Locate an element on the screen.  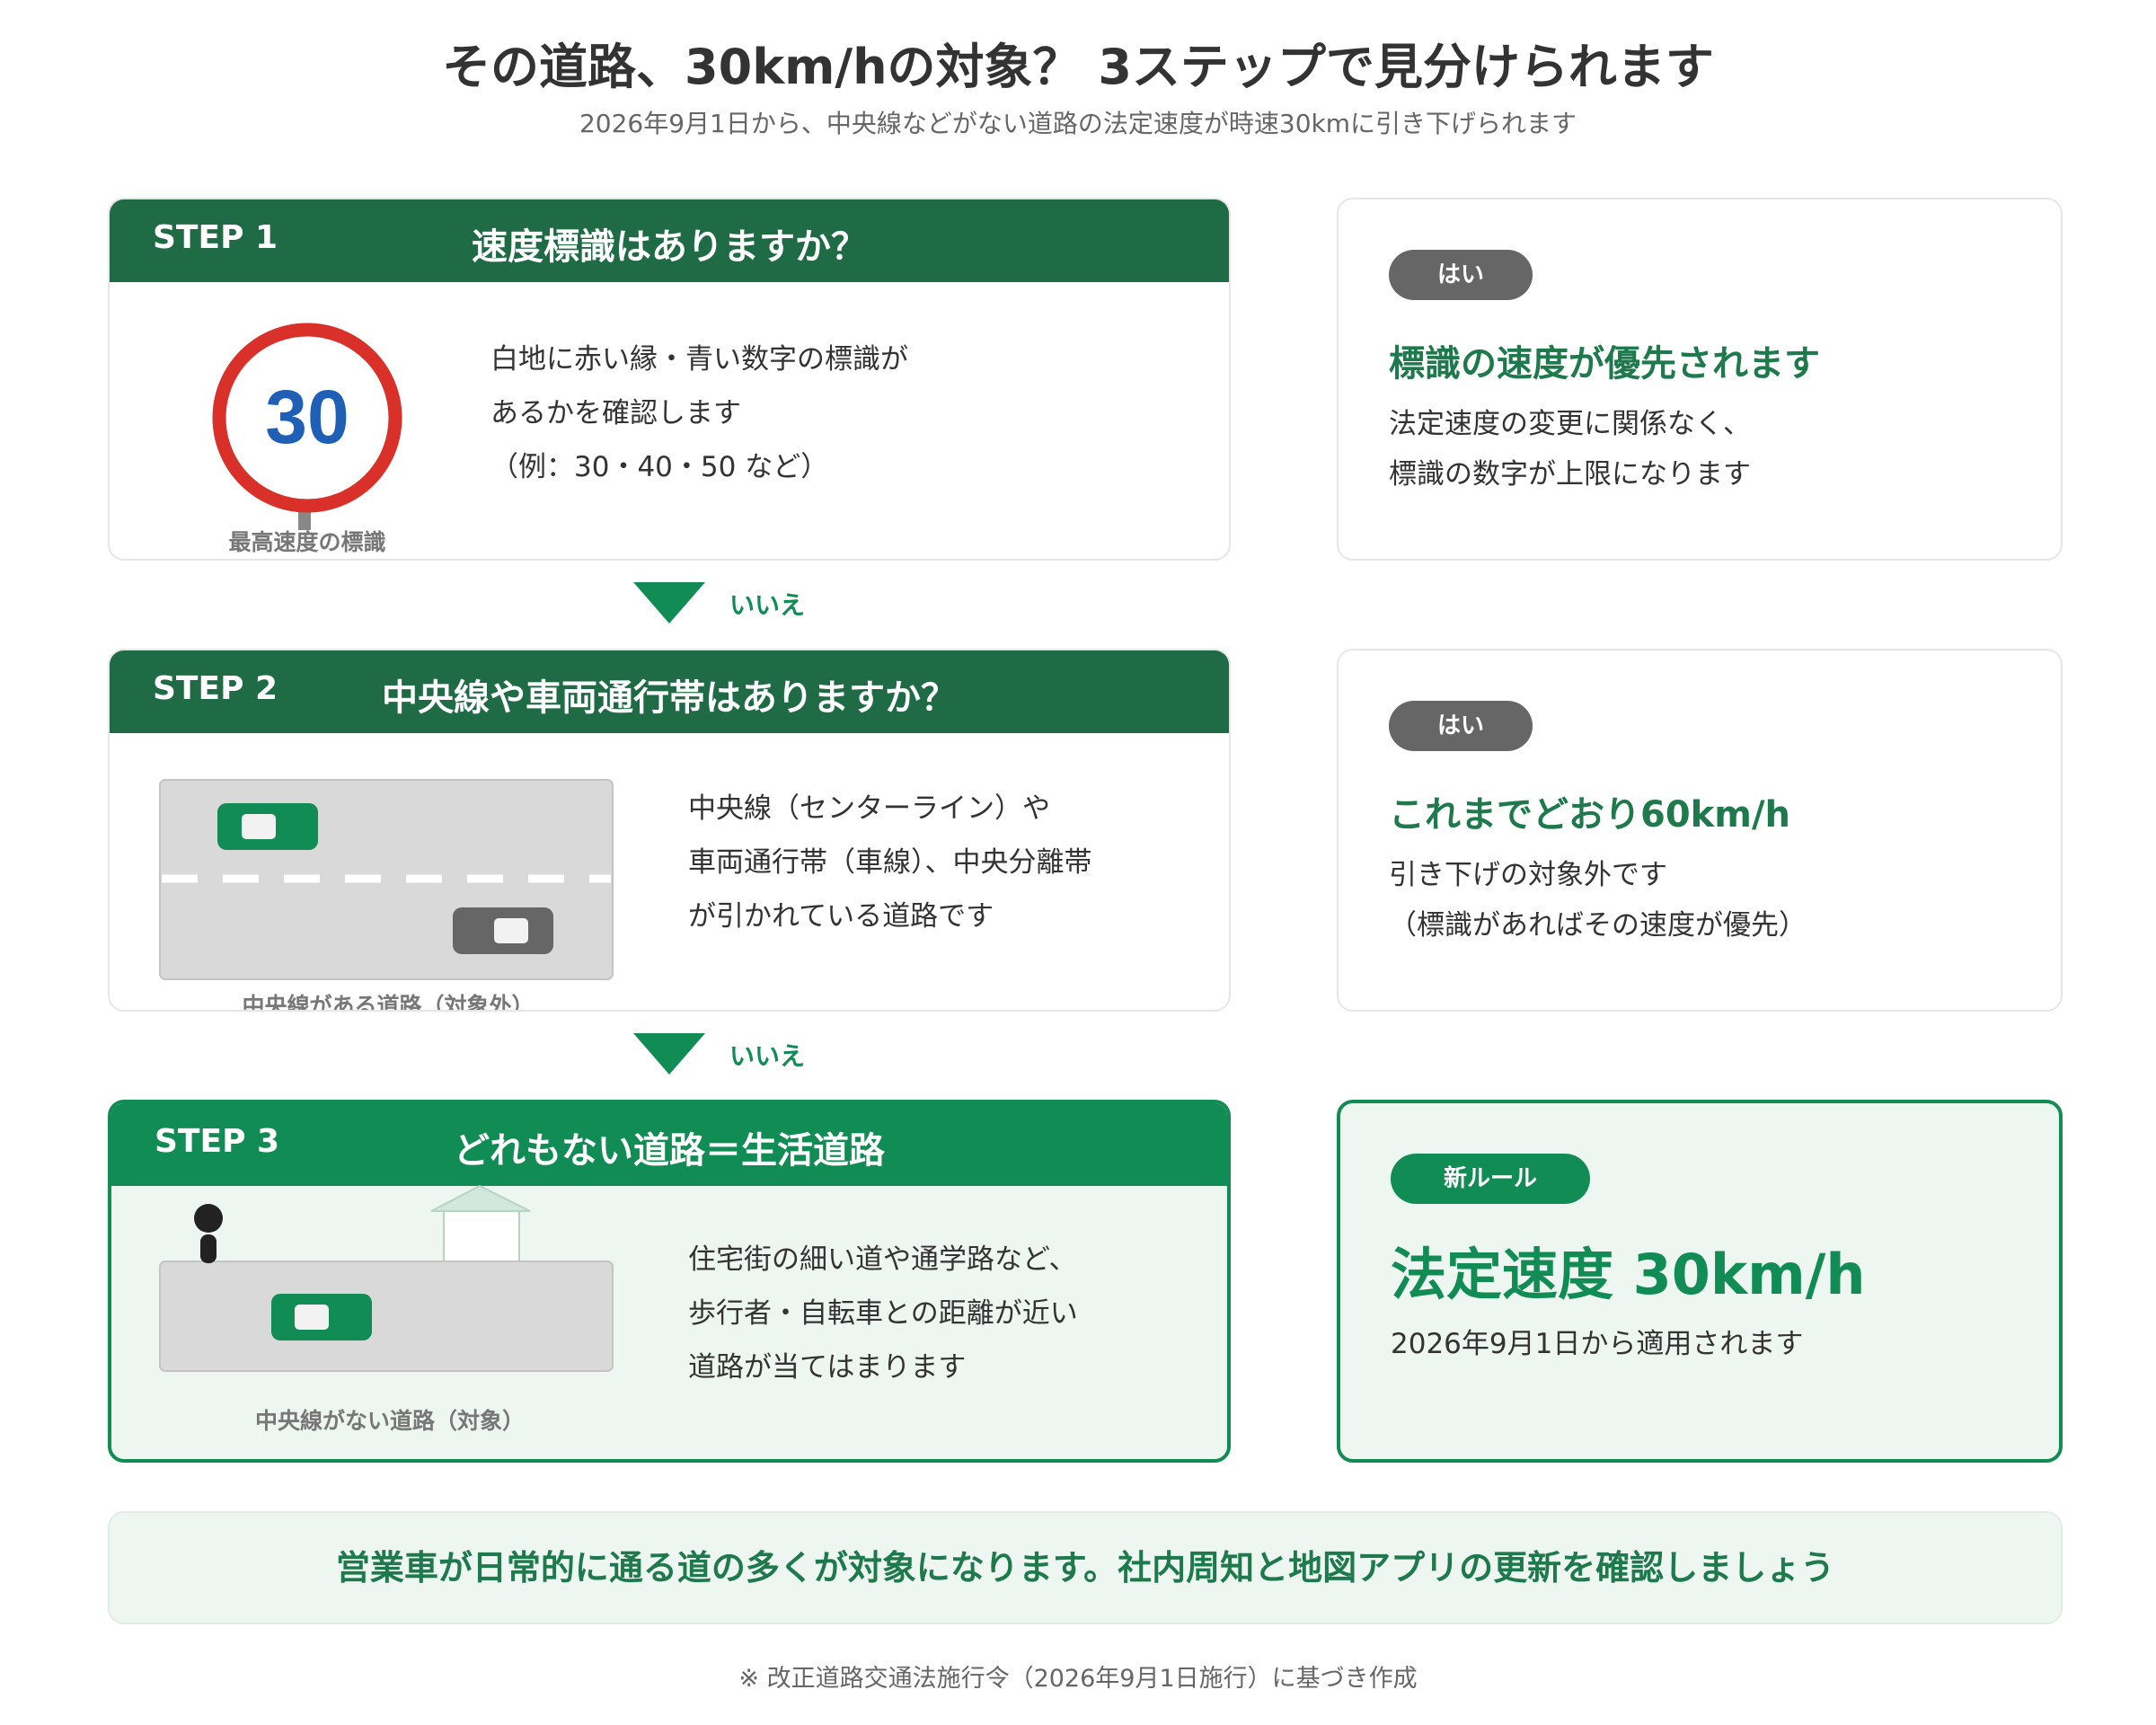
answer-2-text-line: 引き下げの対象外です is located at coordinates (1528, 875).